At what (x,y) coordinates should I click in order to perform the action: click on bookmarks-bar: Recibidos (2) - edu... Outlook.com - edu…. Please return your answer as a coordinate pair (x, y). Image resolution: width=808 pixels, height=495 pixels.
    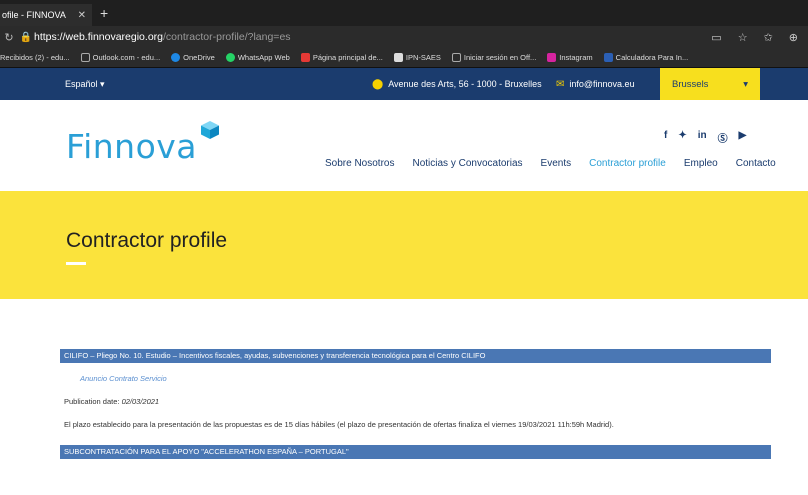
    Looking at the image, I should click on (404, 58).